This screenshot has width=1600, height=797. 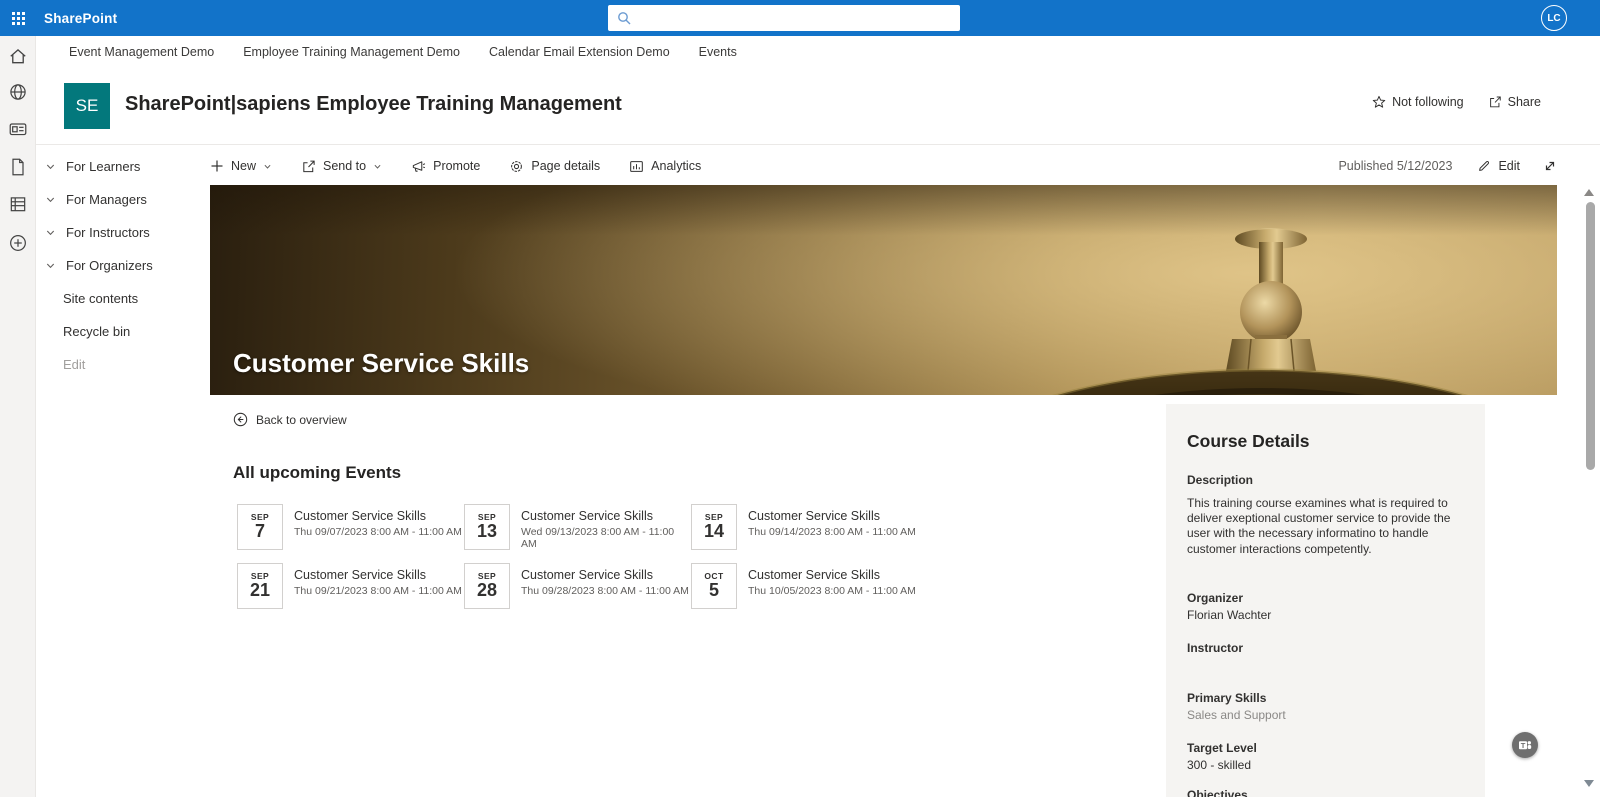 I want to click on edit-label: Edit, so click(x=1509, y=166).